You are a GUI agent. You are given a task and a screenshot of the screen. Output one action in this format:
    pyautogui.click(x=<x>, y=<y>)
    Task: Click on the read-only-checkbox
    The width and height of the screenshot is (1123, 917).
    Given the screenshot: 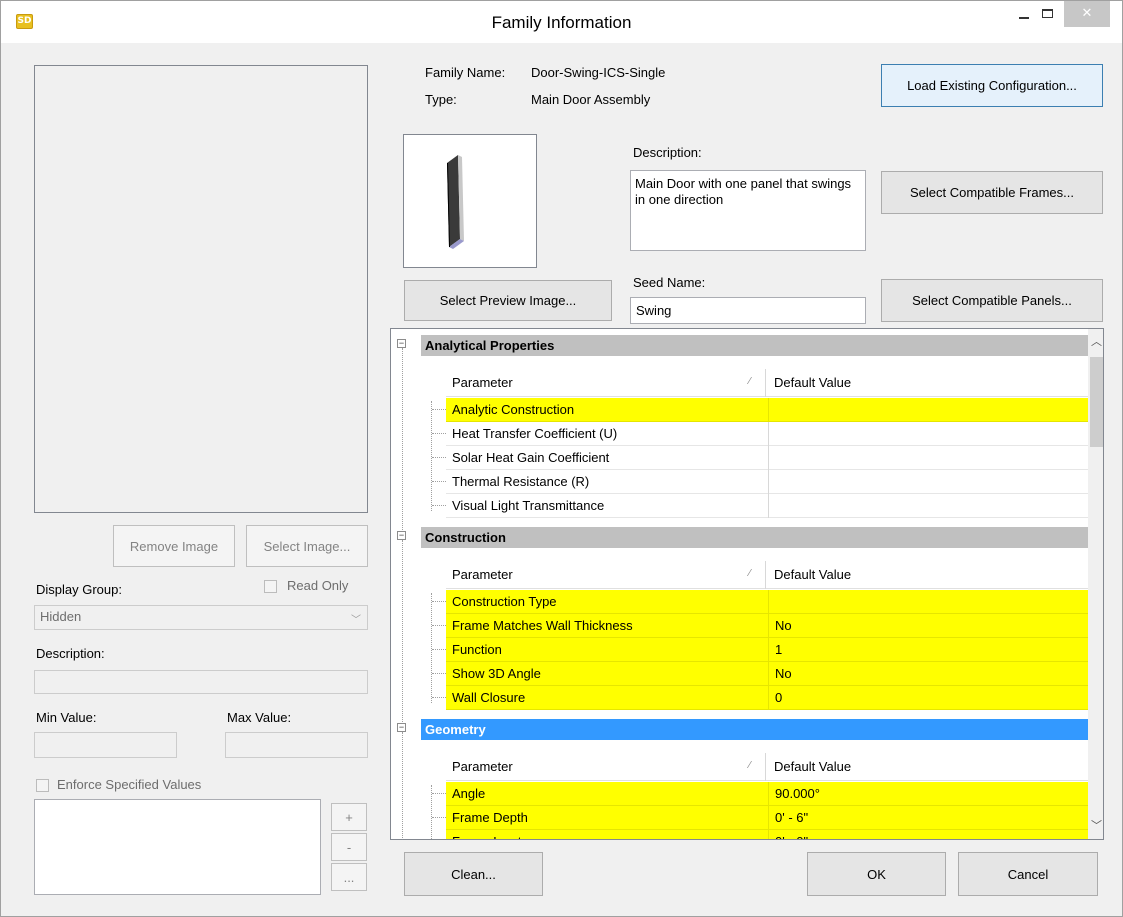 What is the action you would take?
    pyautogui.click(x=270, y=586)
    